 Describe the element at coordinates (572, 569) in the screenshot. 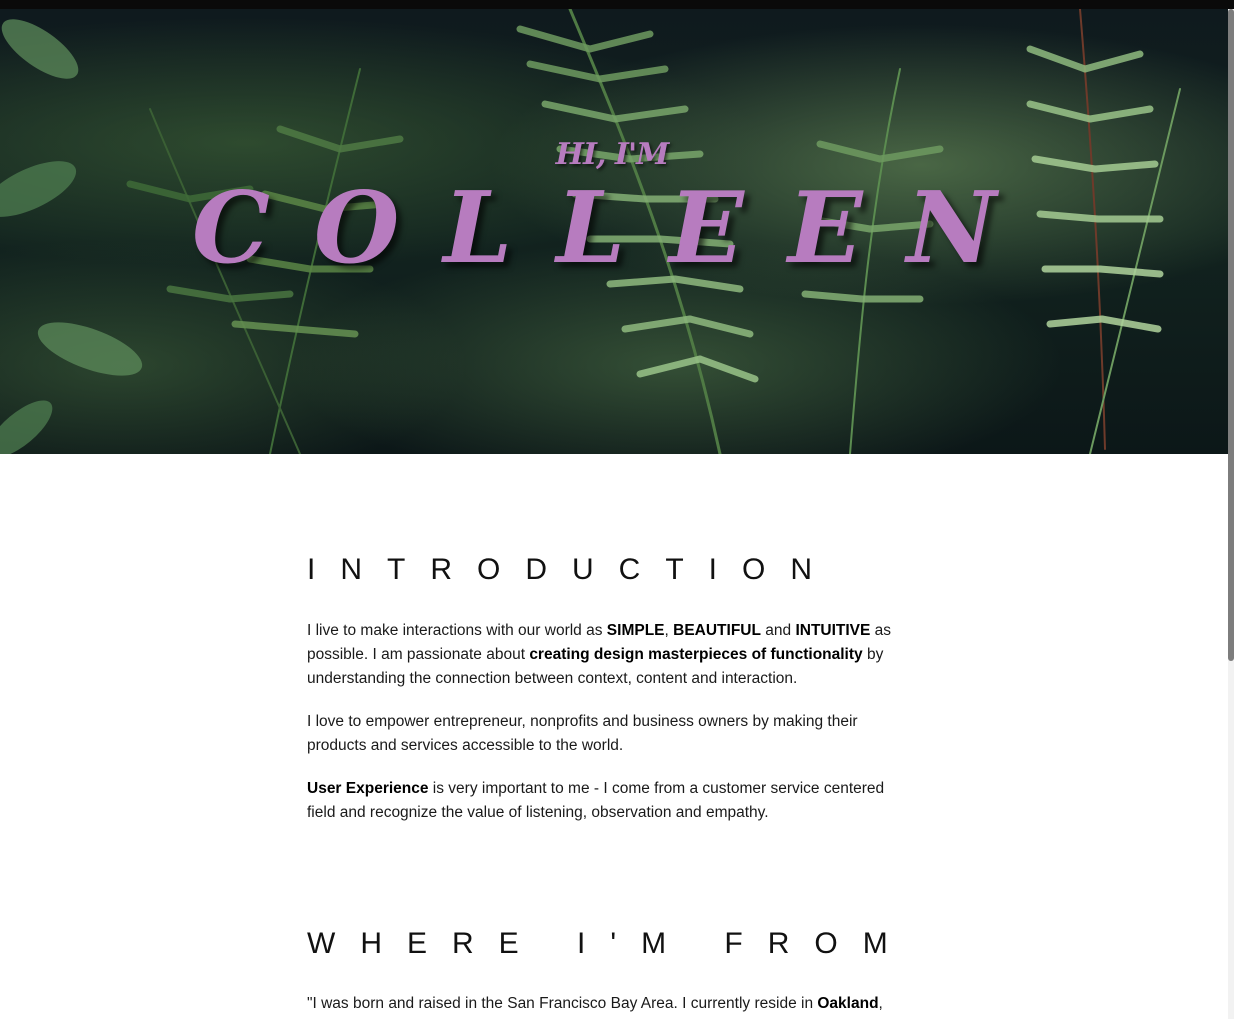

I see `introduction-heading: INTRODUCTION` at that location.